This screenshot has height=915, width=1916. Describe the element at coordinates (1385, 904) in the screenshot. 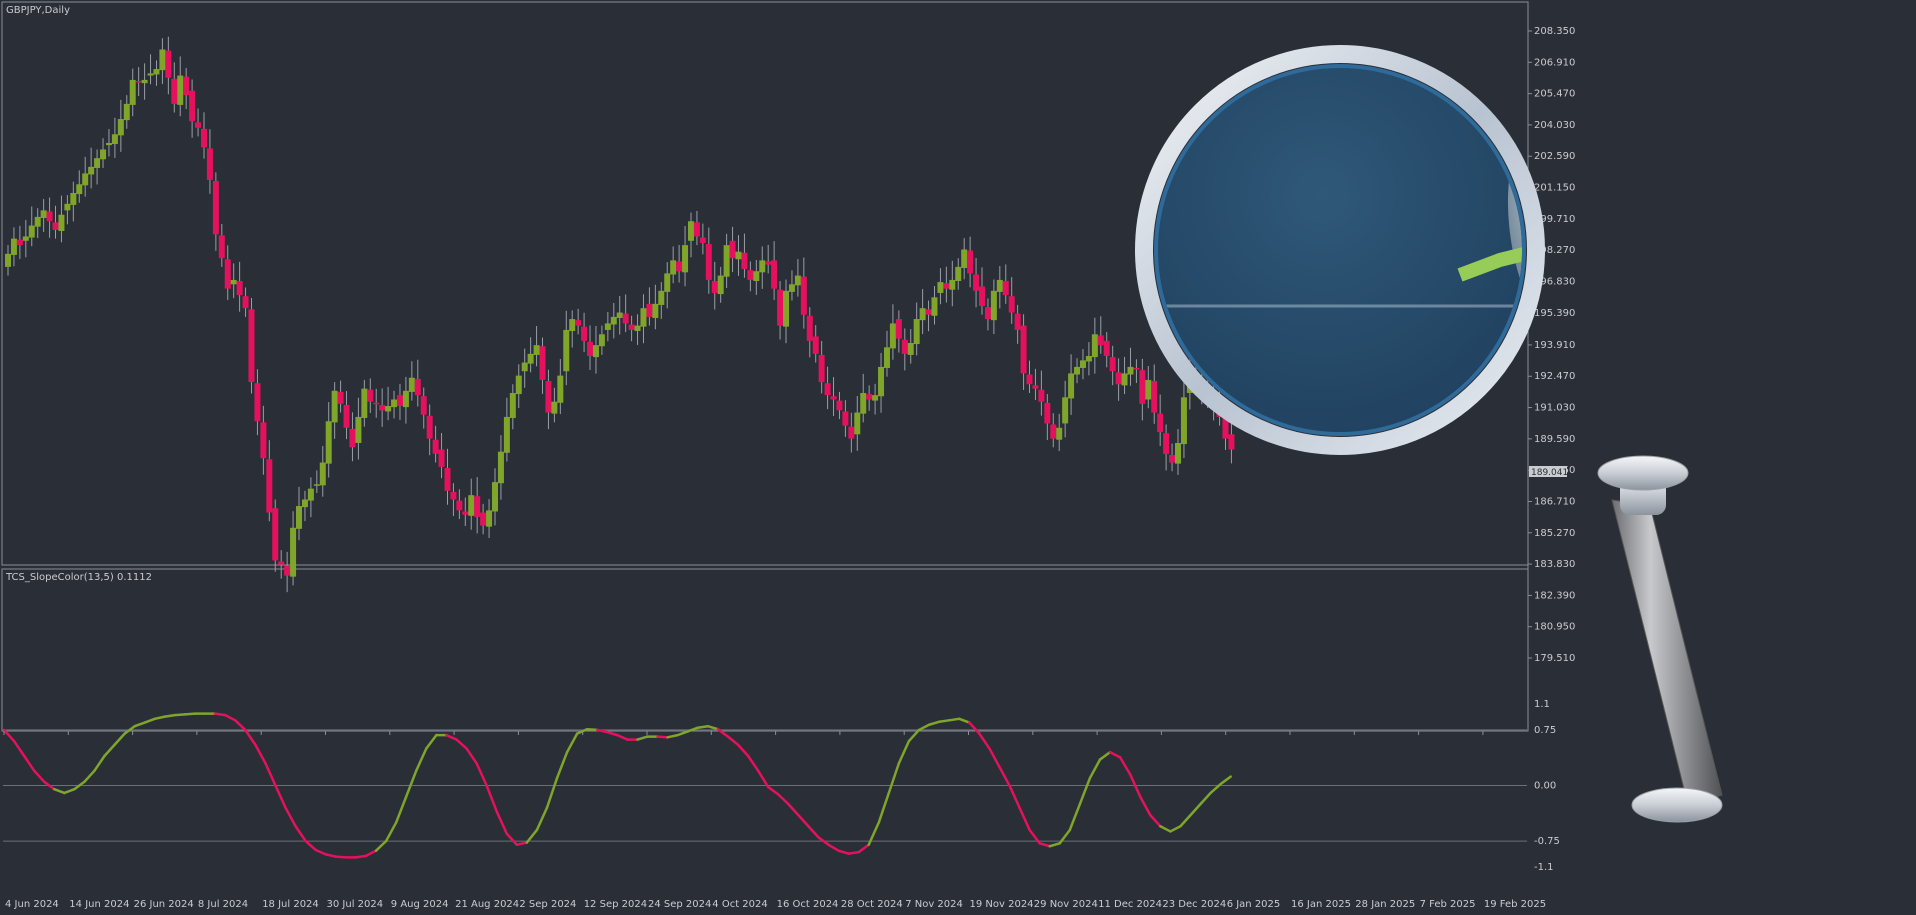

I see `time-tick-label: 28 Jan 2025` at that location.